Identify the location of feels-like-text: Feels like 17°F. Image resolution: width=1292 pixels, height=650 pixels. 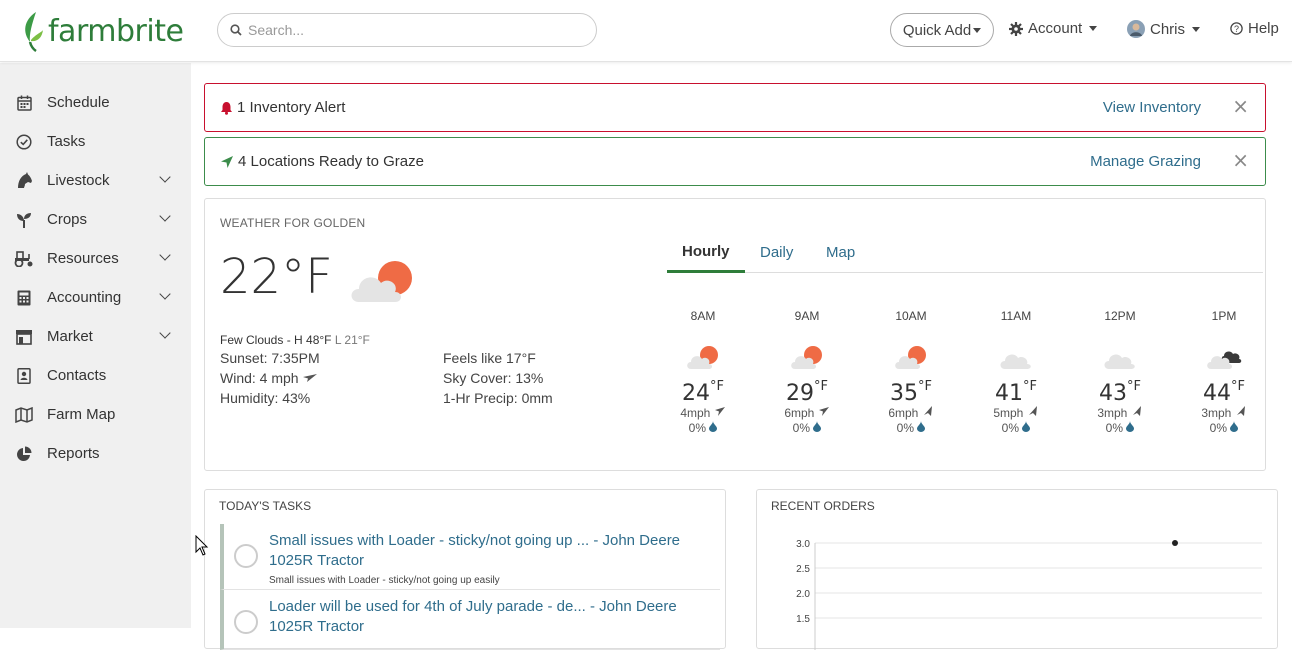
(489, 358).